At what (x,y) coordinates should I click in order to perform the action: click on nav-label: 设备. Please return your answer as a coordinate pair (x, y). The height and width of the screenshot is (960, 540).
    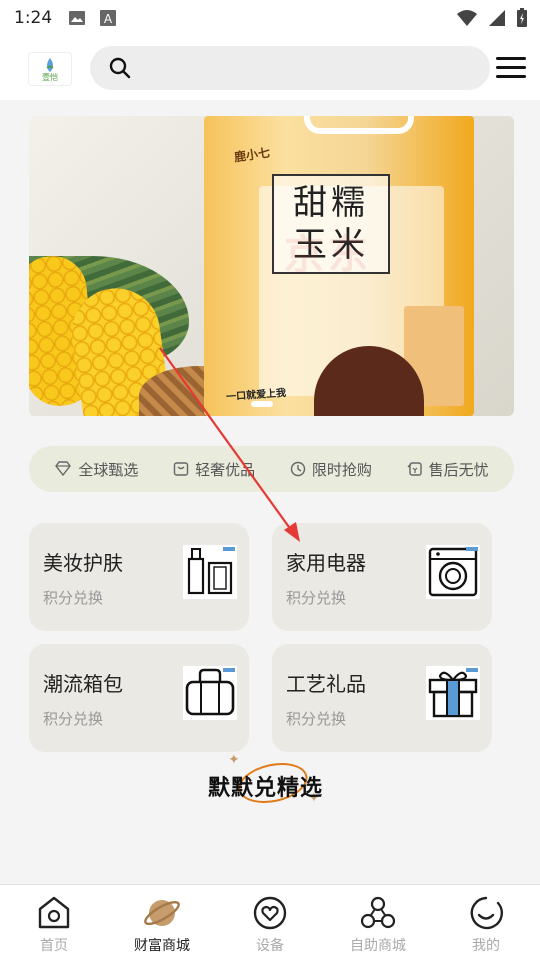
    Looking at the image, I should click on (270, 946).